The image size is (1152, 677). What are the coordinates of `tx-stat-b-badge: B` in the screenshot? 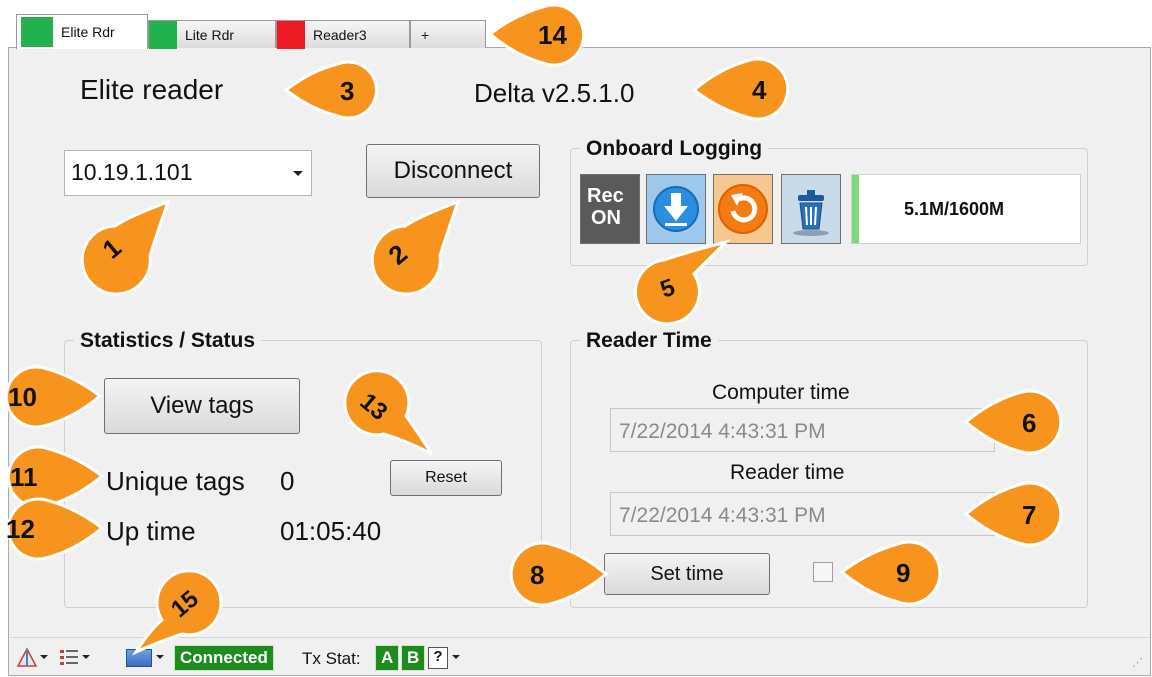 It's located at (413, 658).